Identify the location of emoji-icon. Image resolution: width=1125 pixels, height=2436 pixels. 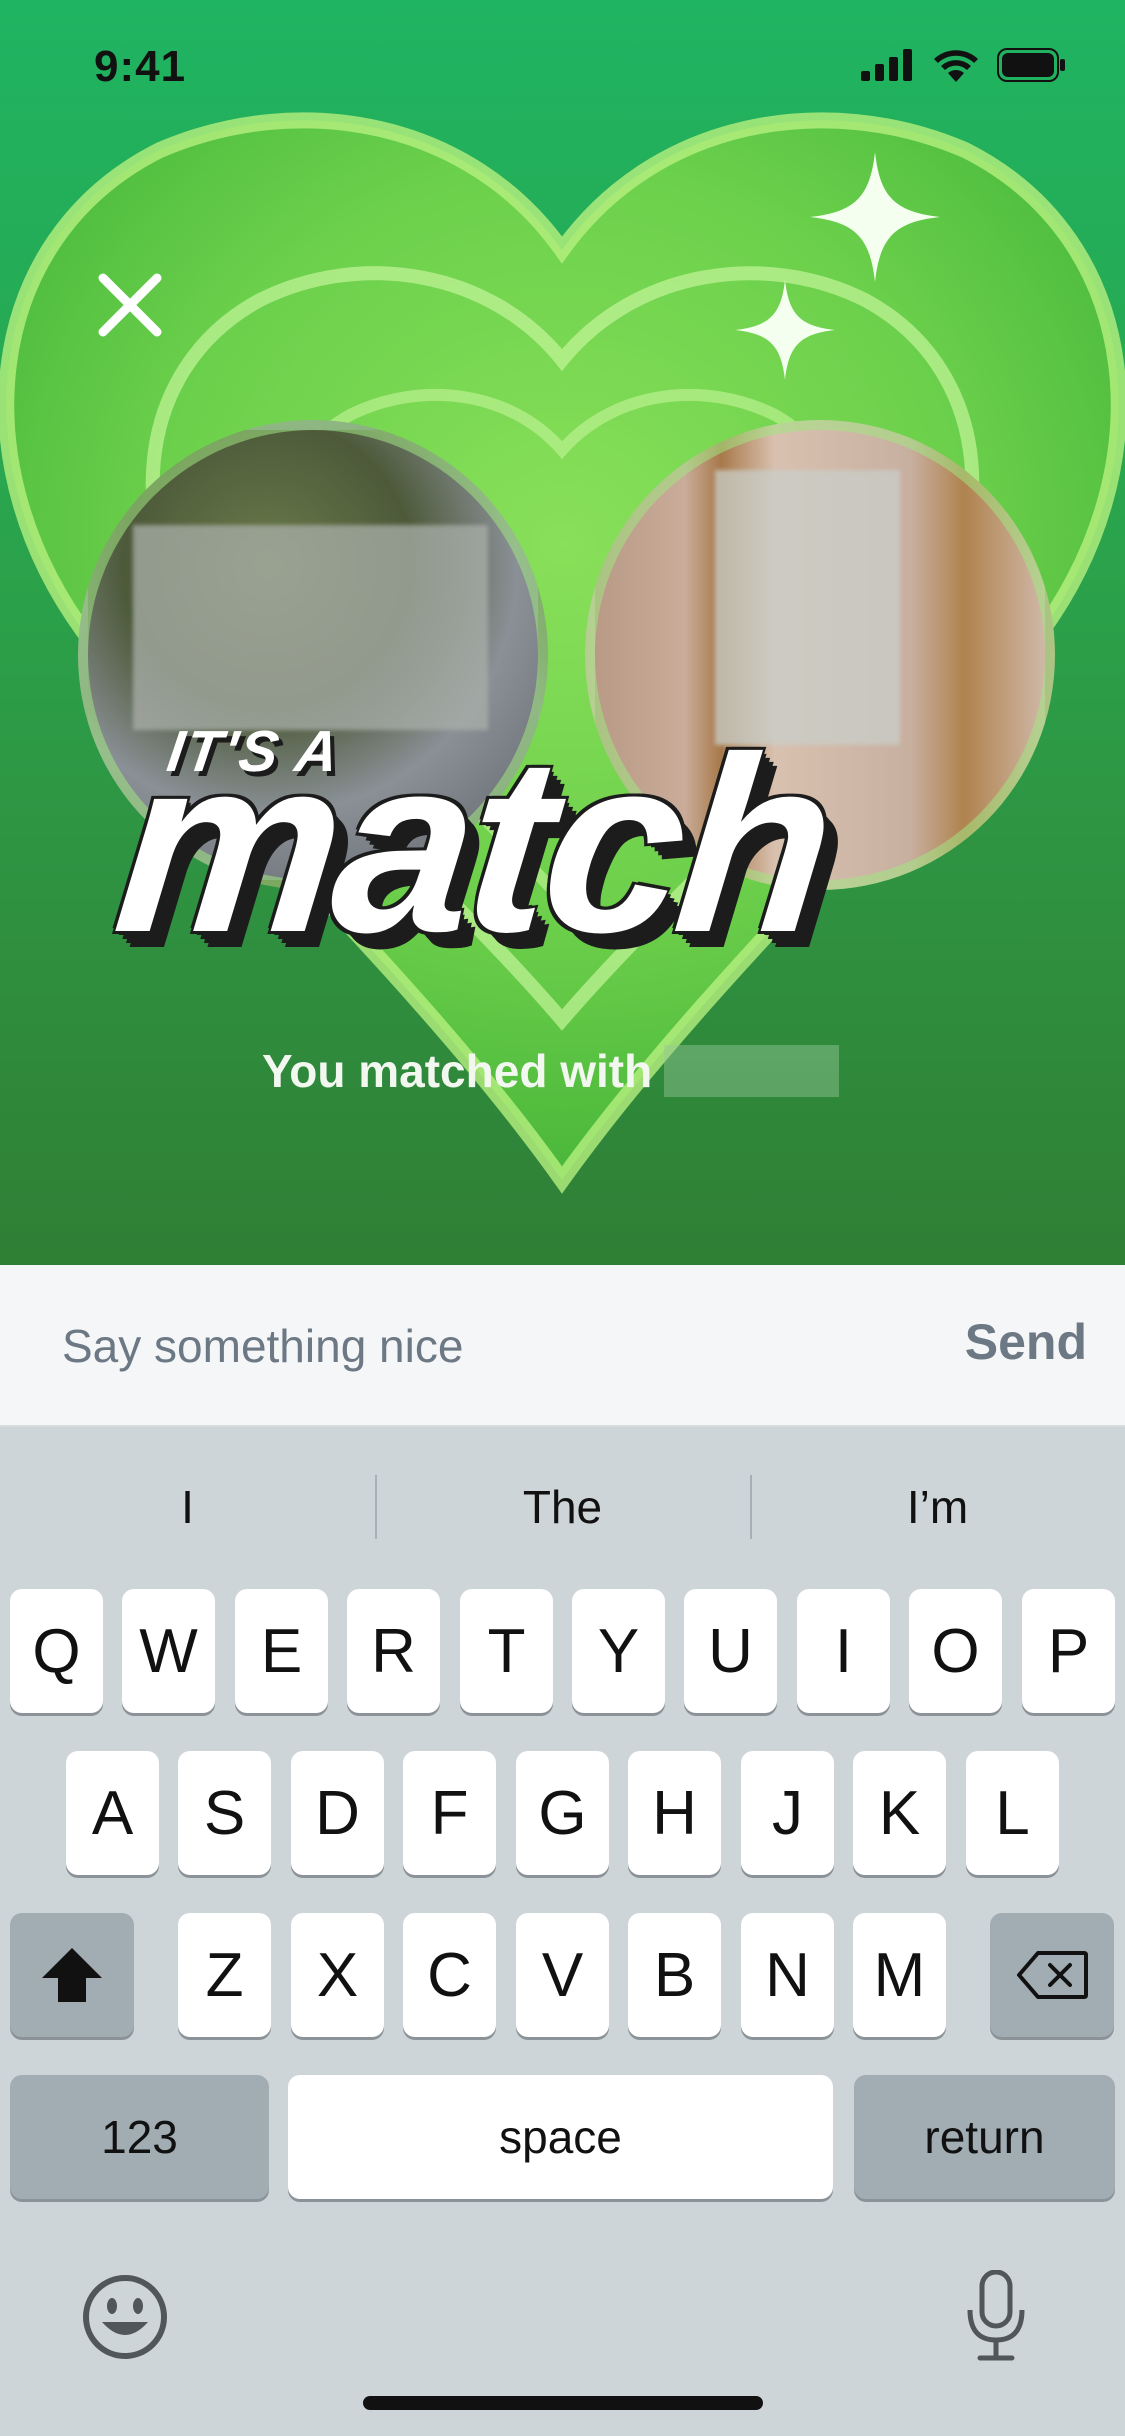
(125, 2317).